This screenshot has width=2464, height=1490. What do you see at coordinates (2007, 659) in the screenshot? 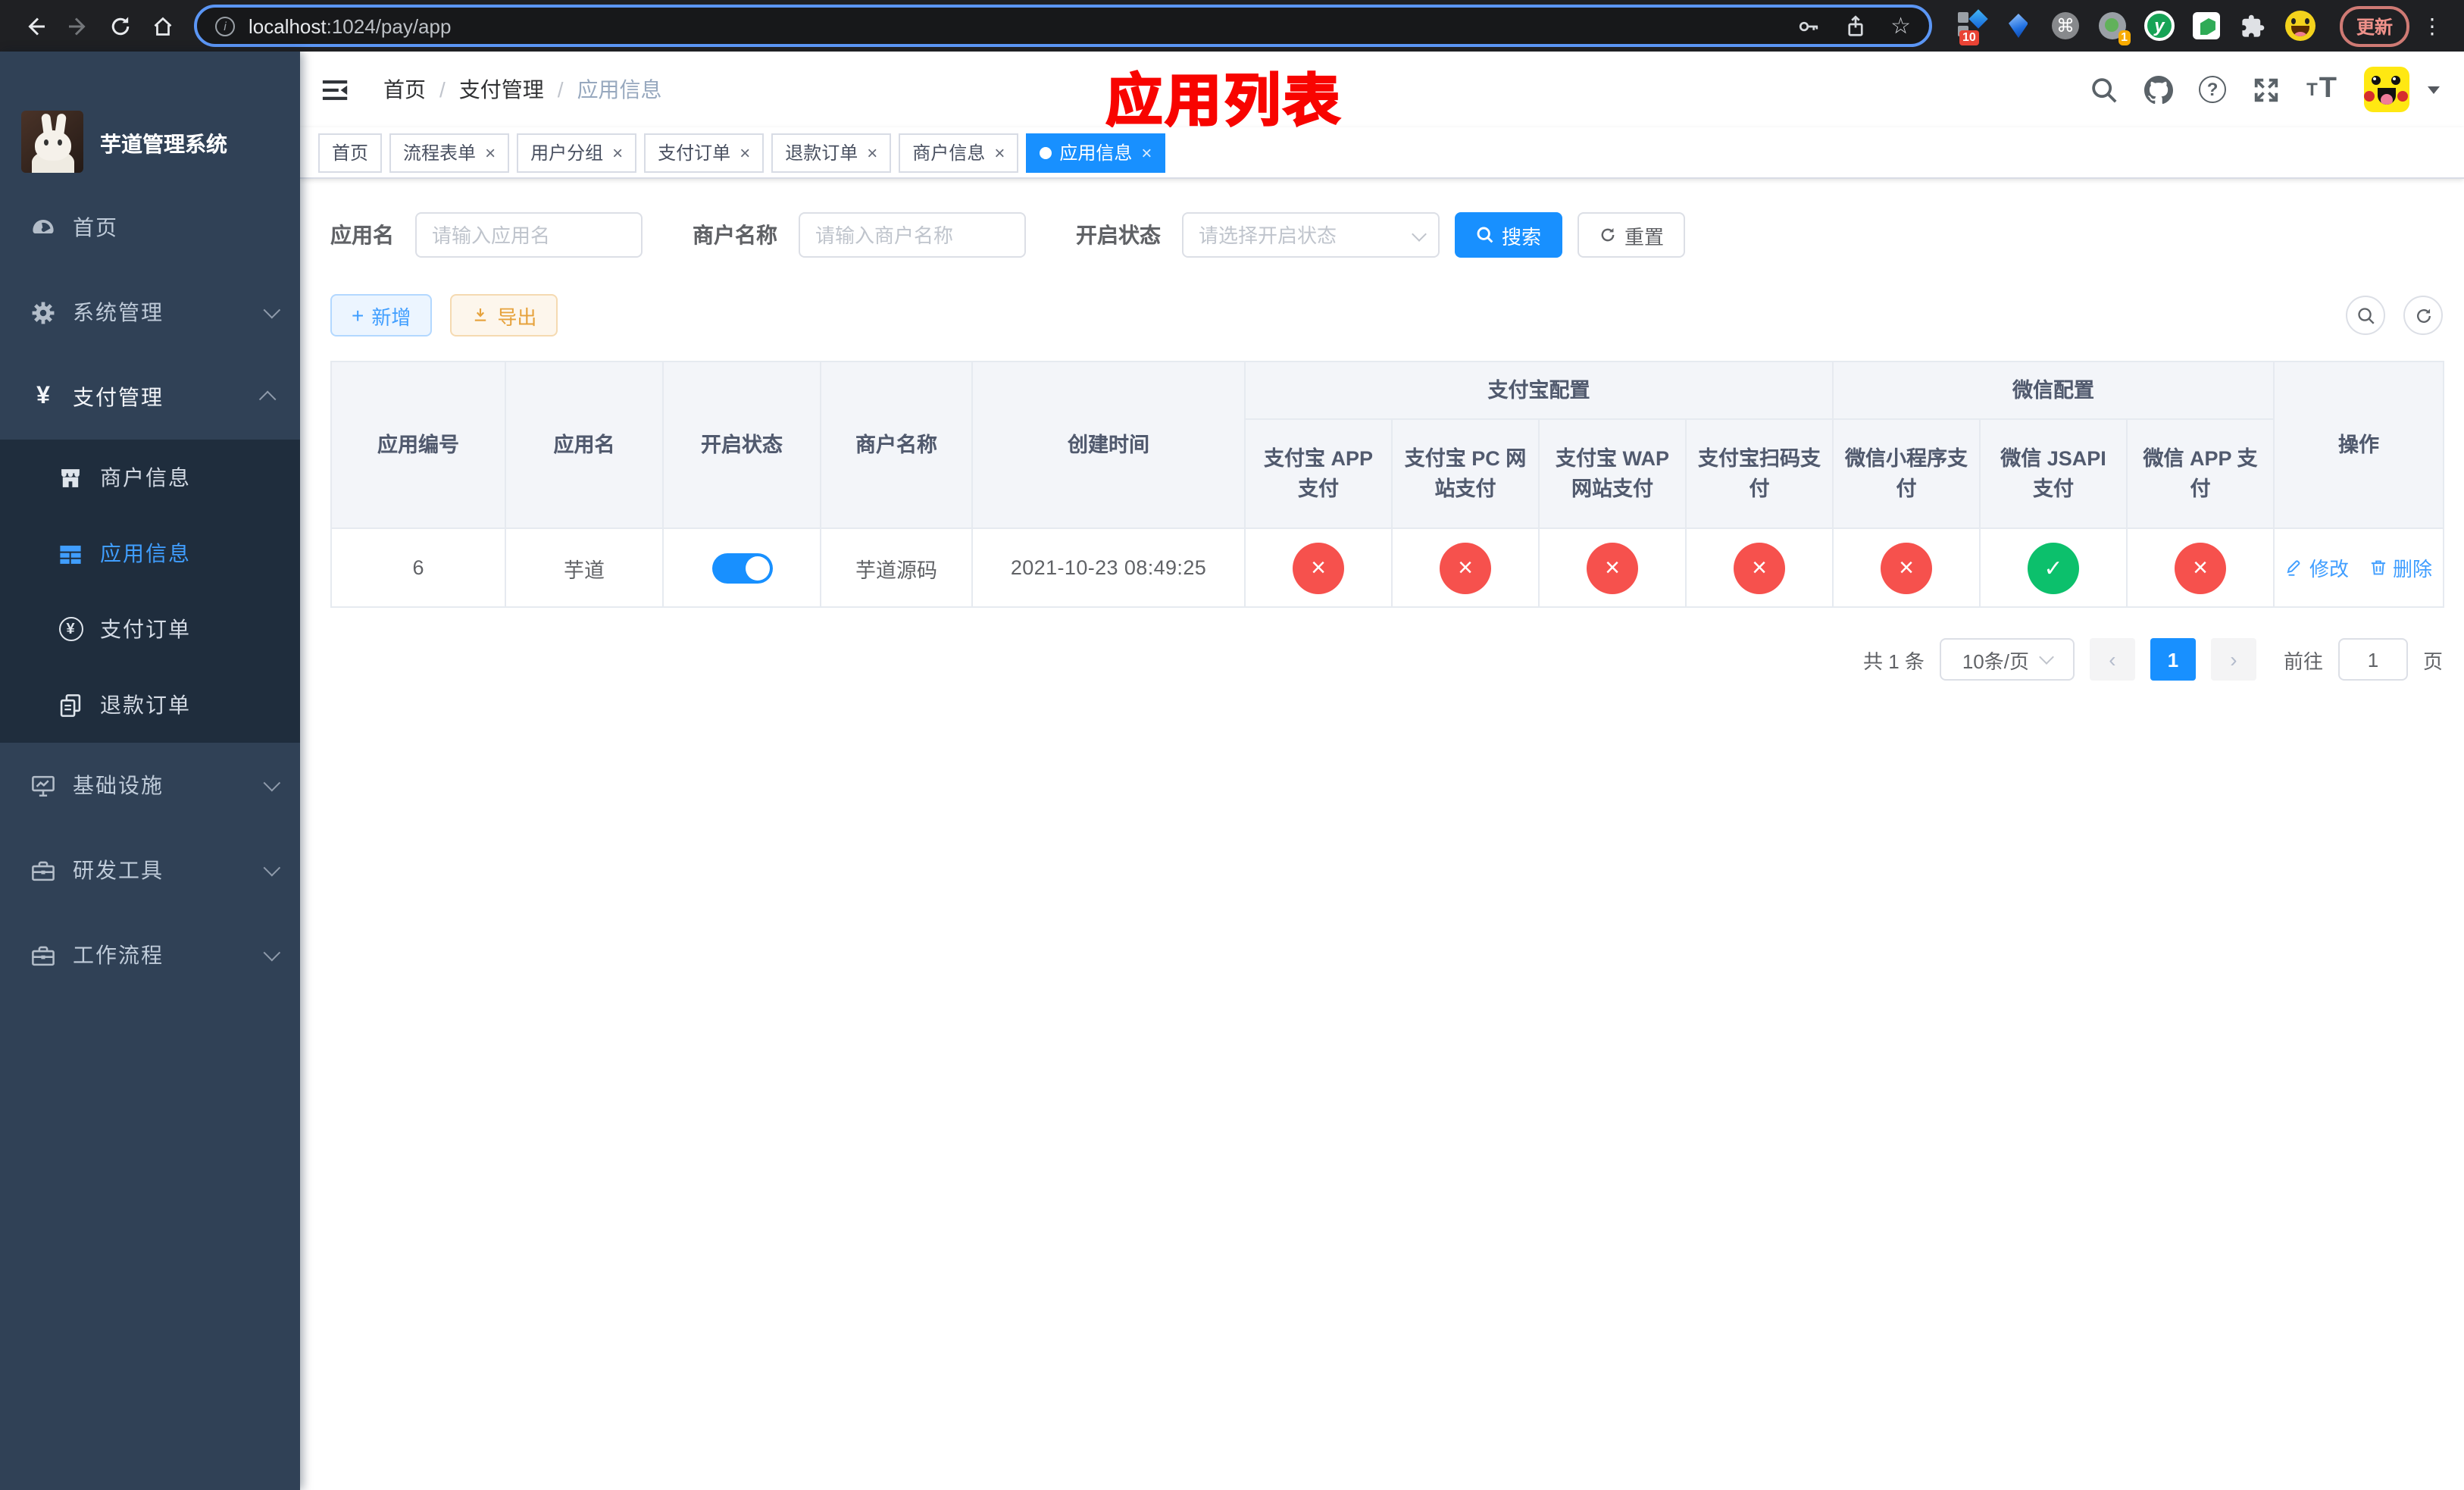
I see `page-size-select: 10条/页` at bounding box center [2007, 659].